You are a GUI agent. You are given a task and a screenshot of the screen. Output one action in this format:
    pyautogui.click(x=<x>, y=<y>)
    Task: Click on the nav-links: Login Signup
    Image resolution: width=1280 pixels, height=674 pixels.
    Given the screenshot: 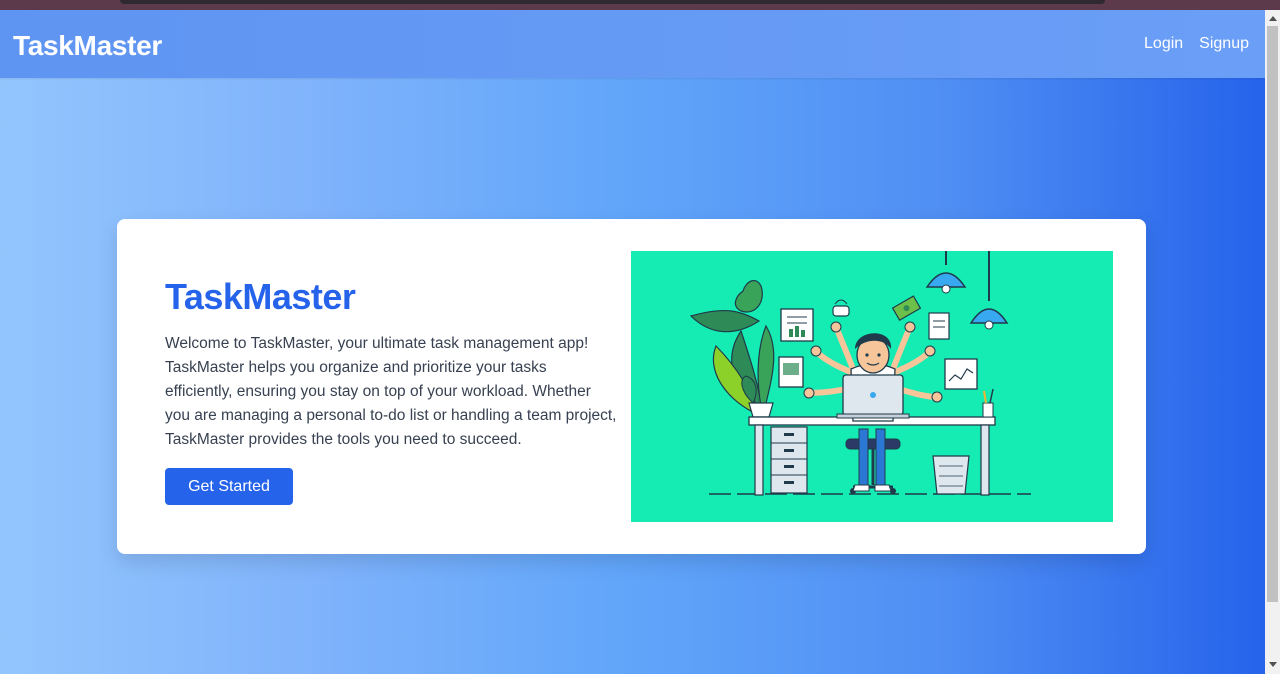 What is the action you would take?
    pyautogui.click(x=1196, y=44)
    